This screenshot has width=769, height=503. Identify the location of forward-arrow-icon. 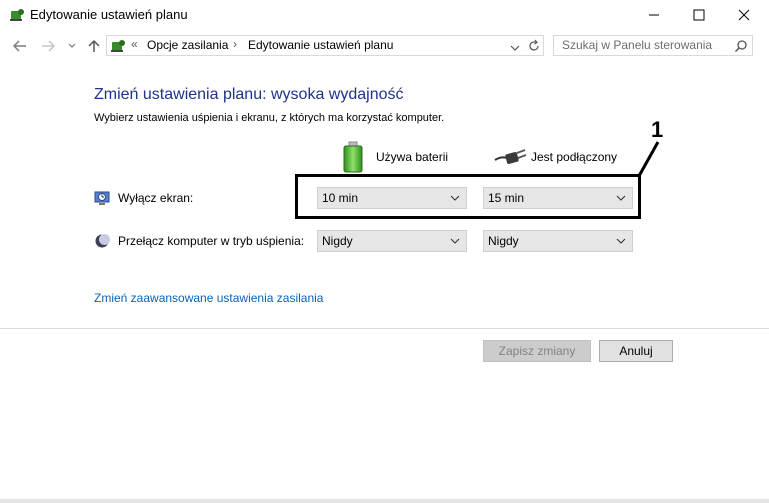
(48, 46).